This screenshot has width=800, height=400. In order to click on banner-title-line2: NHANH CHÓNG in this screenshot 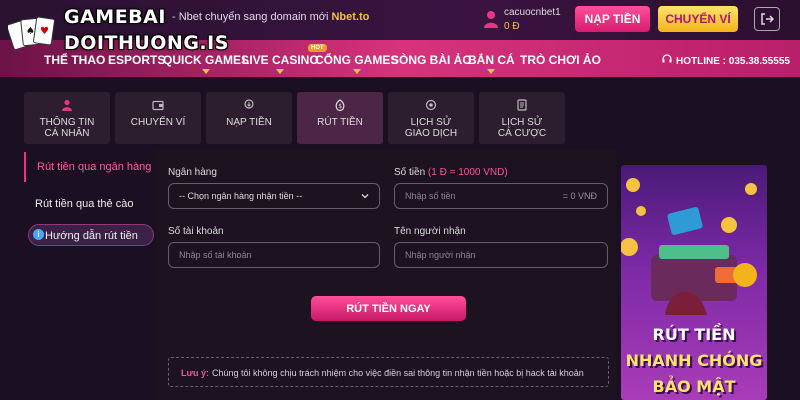, I will do `click(694, 360)`.